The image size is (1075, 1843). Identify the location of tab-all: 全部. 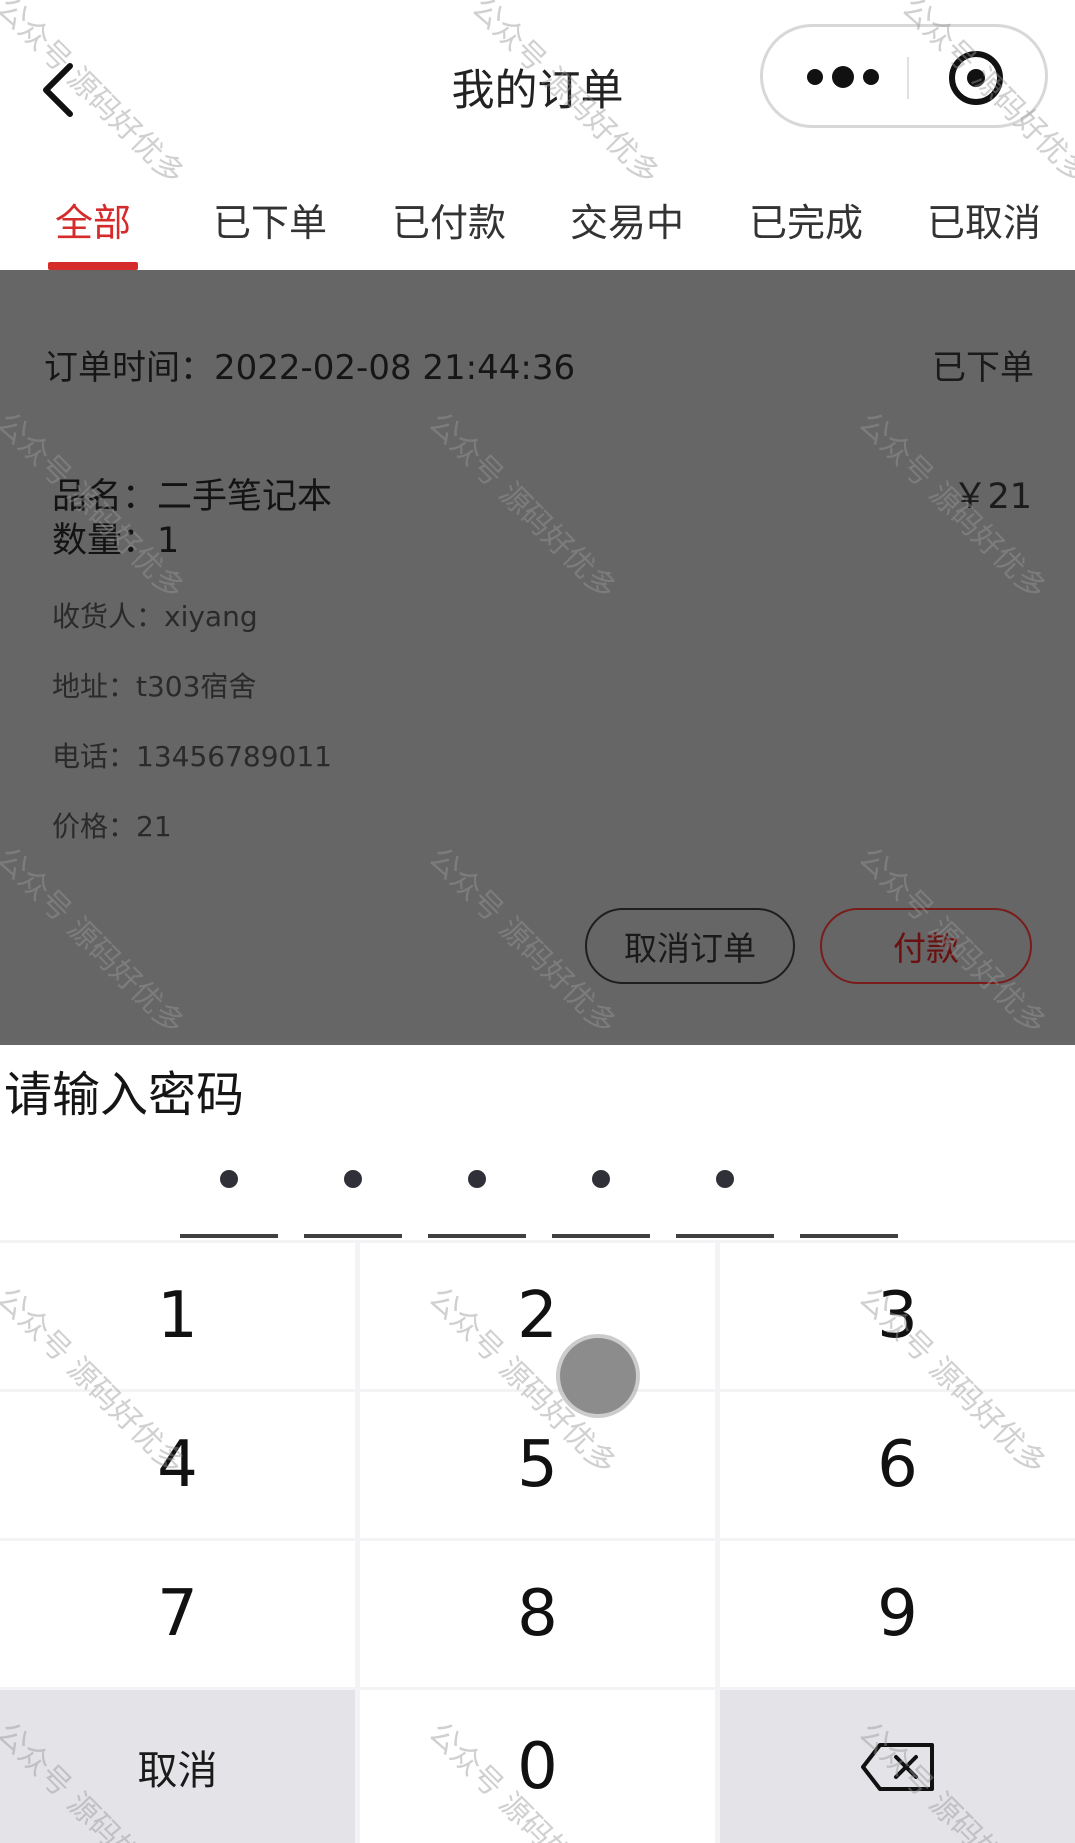
(93, 221).